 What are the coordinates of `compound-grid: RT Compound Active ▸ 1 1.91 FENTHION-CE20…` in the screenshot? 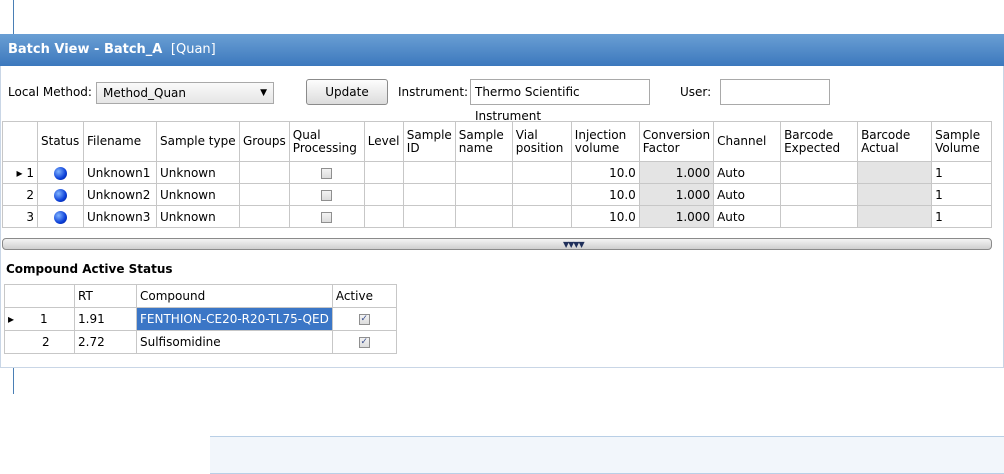 It's located at (200, 319).